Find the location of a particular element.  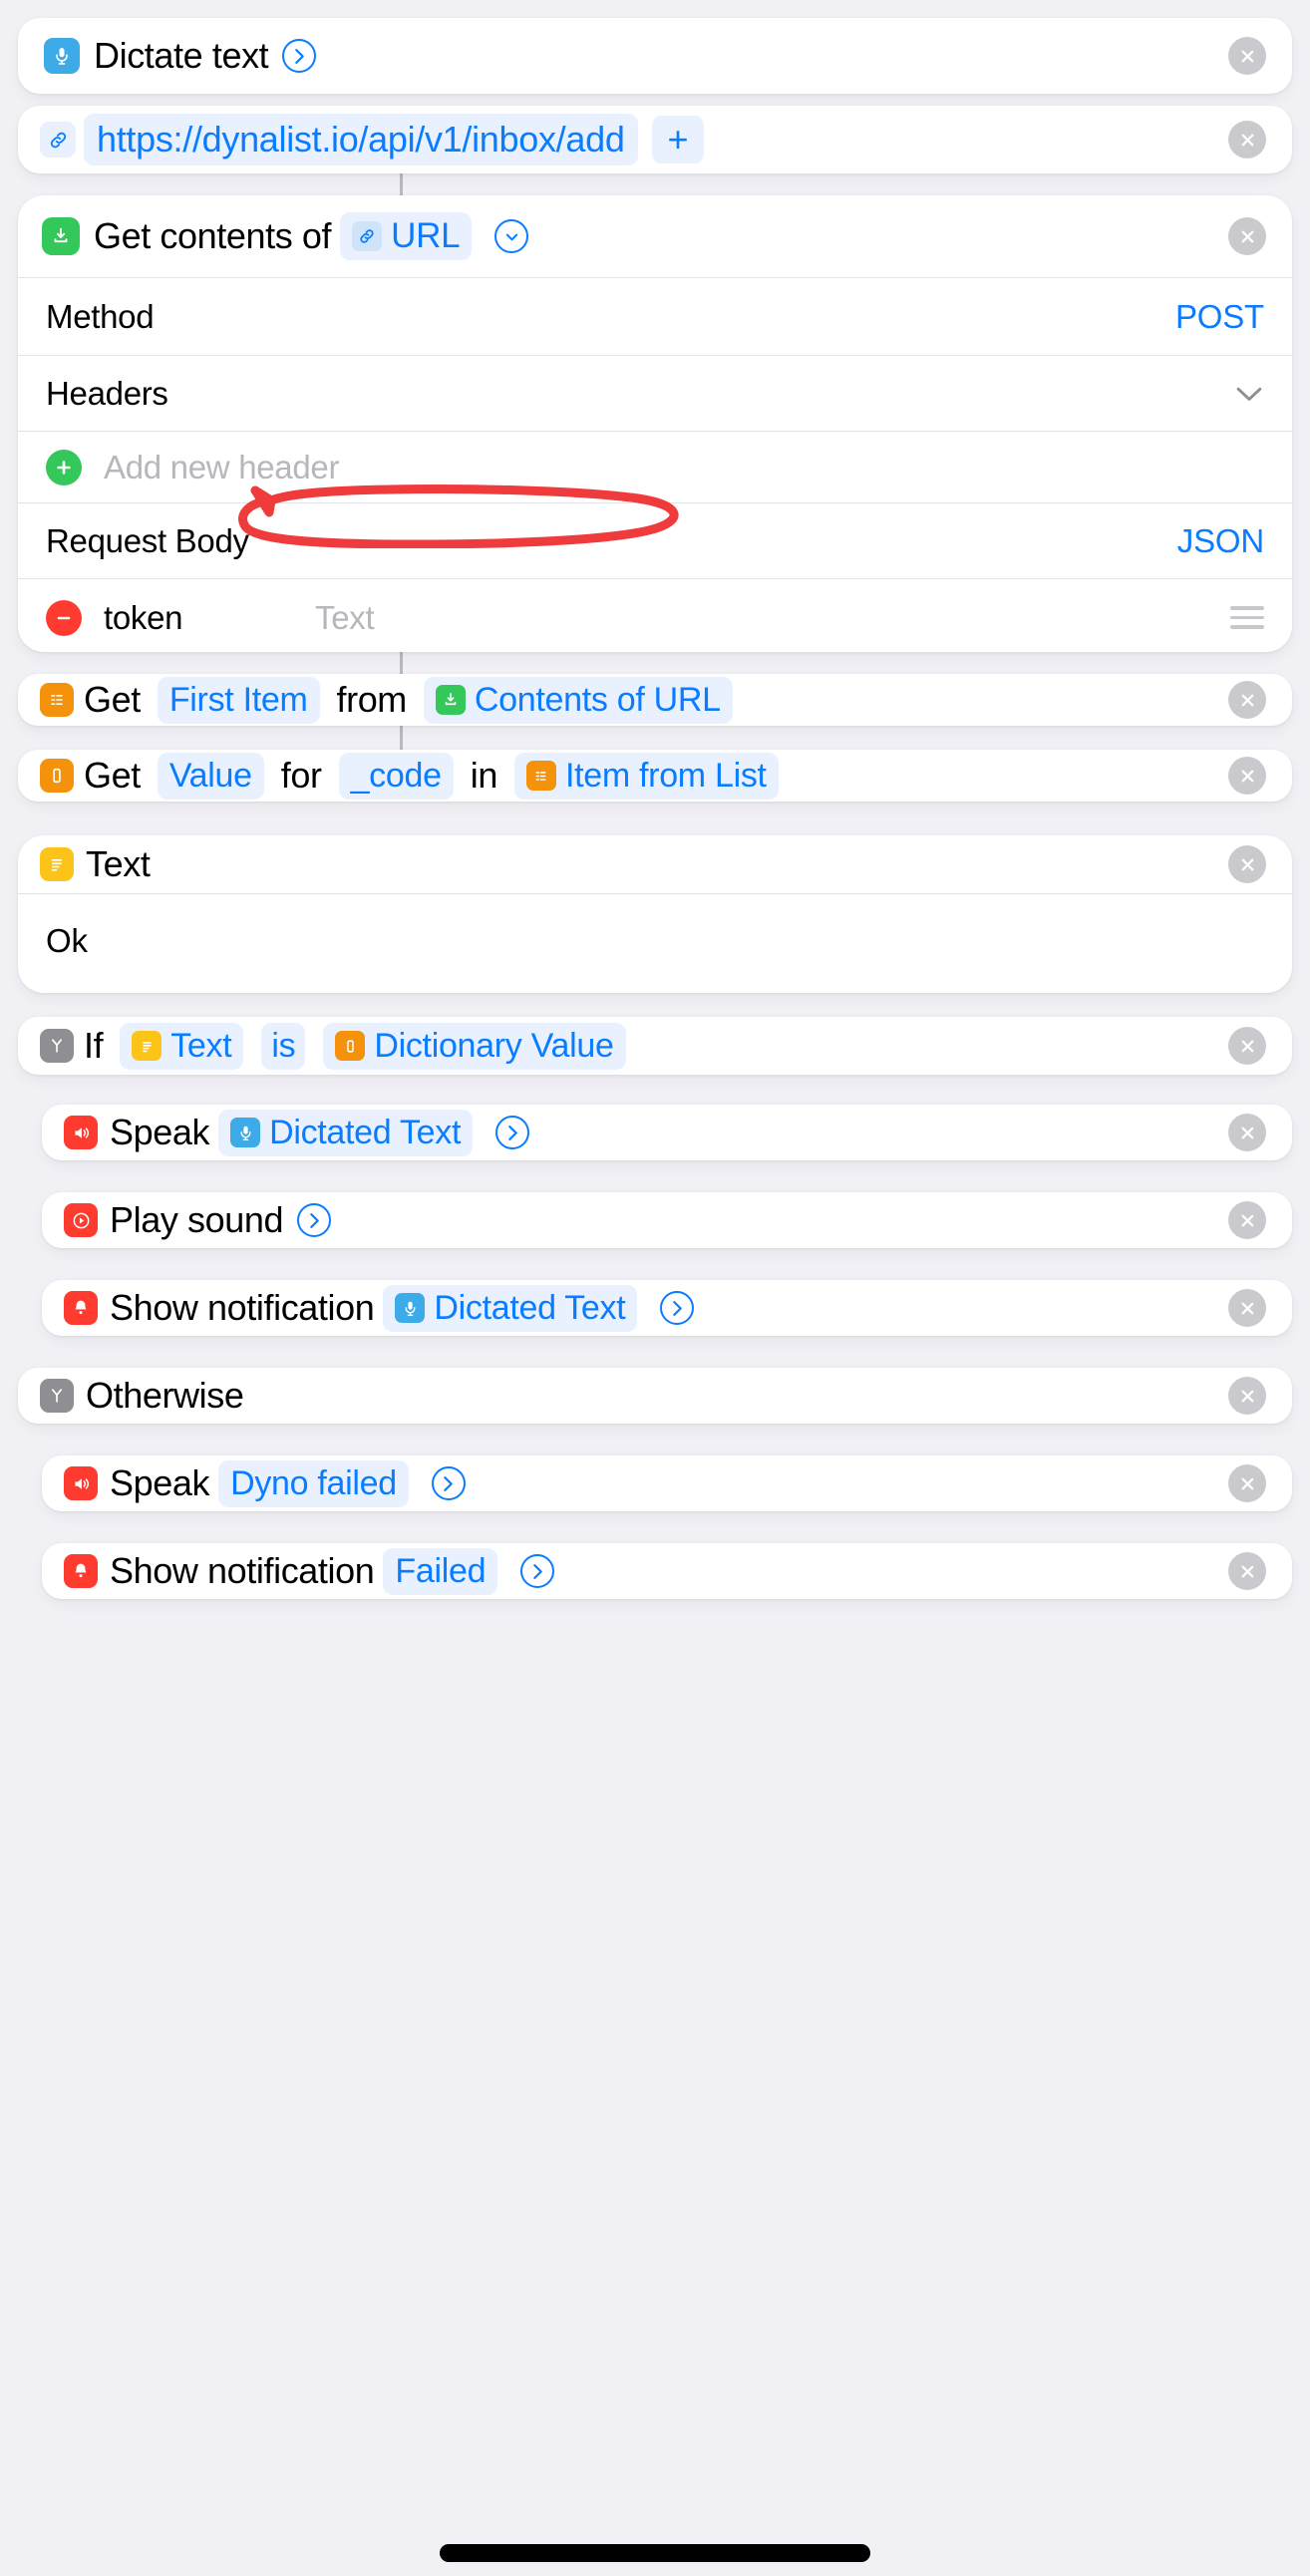

branch-icon is located at coordinates (57, 1046).